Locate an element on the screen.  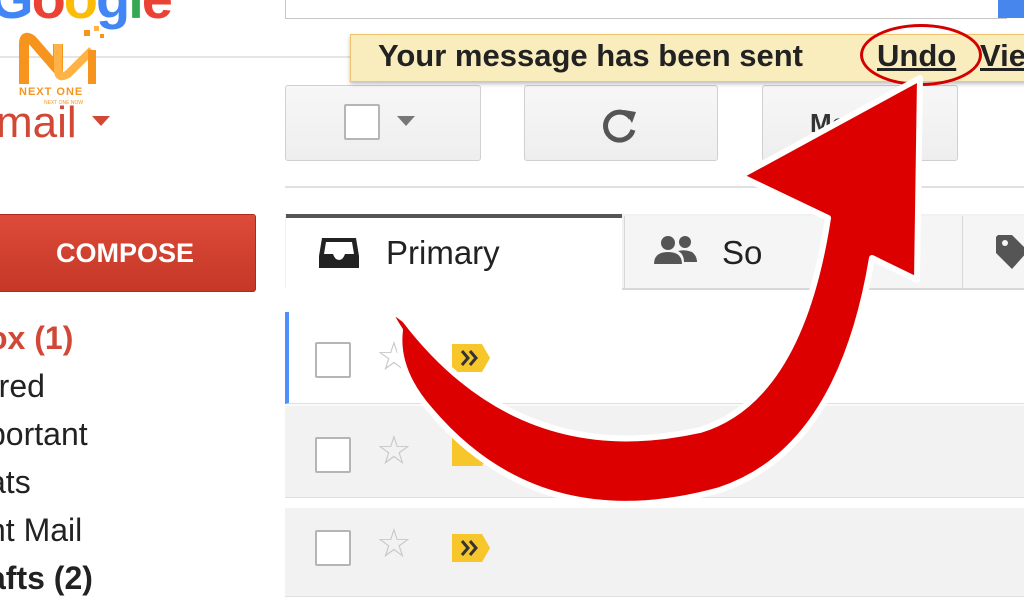
tab-primary-label: Primary is located at coordinates (443, 252).